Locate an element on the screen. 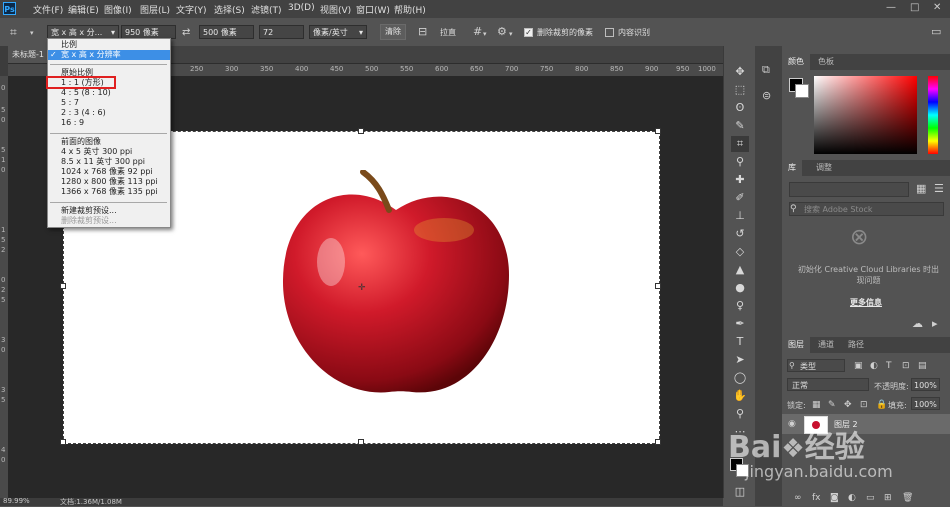  tab-adjust: 调整 is located at coordinates (824, 168).